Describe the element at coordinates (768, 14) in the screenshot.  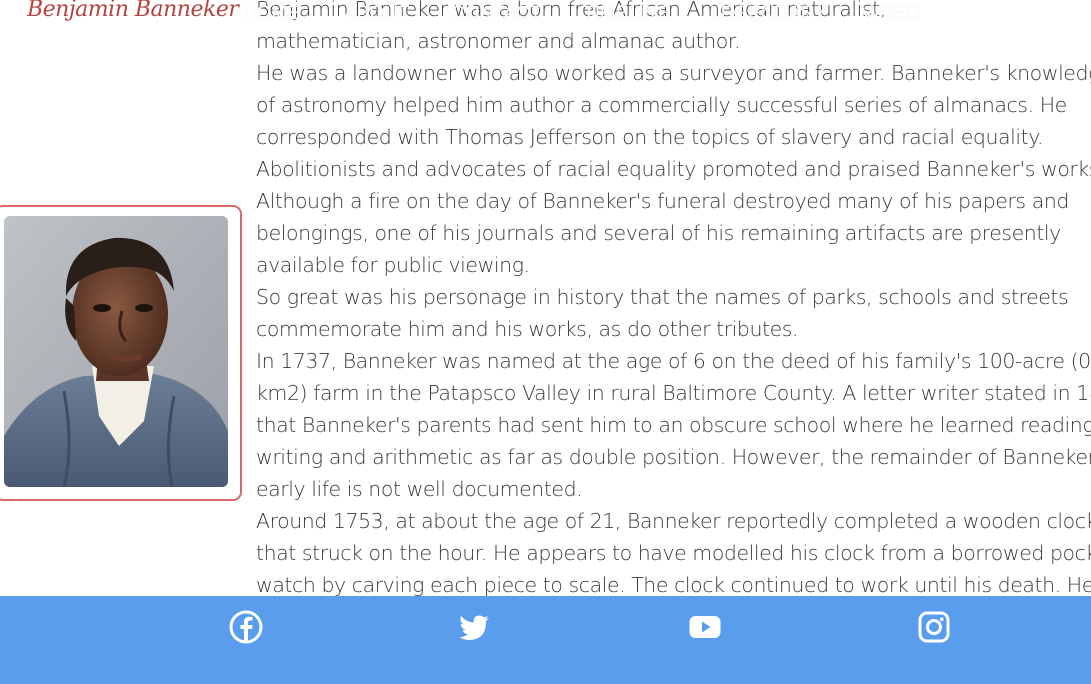
I see `nav-legendary: LEGENDARY` at that location.